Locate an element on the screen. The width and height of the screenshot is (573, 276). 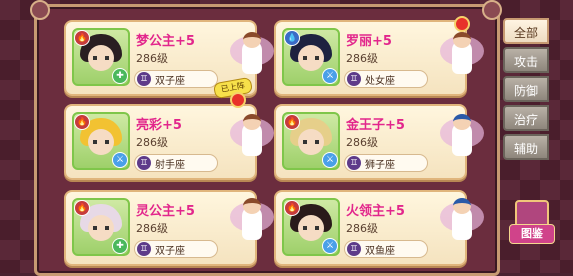
element-icon: 💧 is located at coordinates (292, 38).